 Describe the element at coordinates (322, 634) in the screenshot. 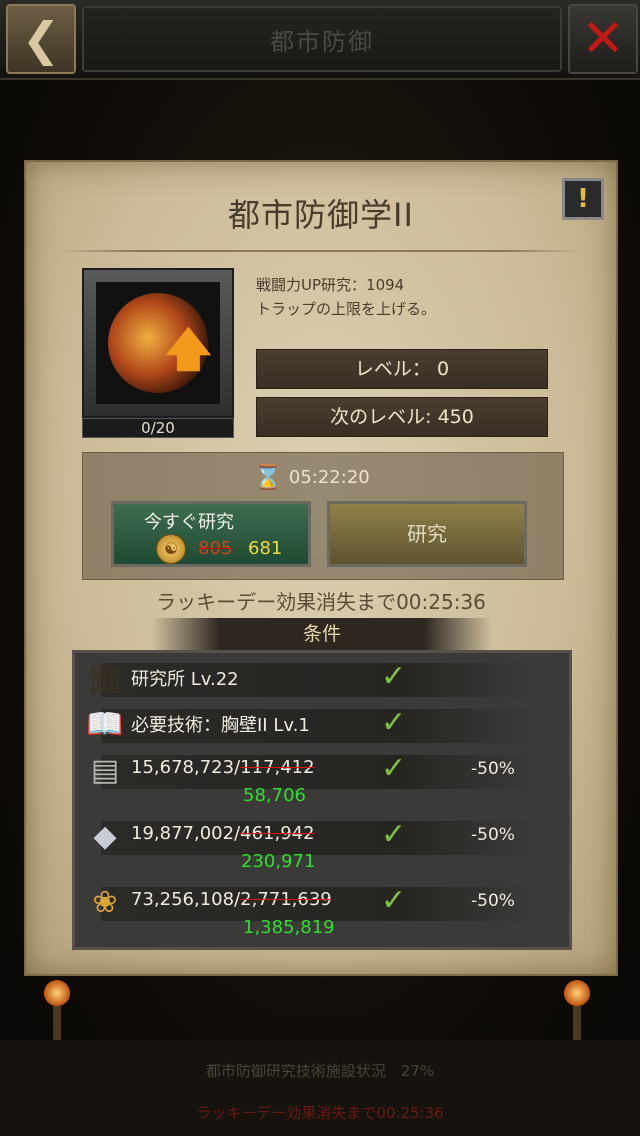

I see `conditions-title: 条件` at that location.